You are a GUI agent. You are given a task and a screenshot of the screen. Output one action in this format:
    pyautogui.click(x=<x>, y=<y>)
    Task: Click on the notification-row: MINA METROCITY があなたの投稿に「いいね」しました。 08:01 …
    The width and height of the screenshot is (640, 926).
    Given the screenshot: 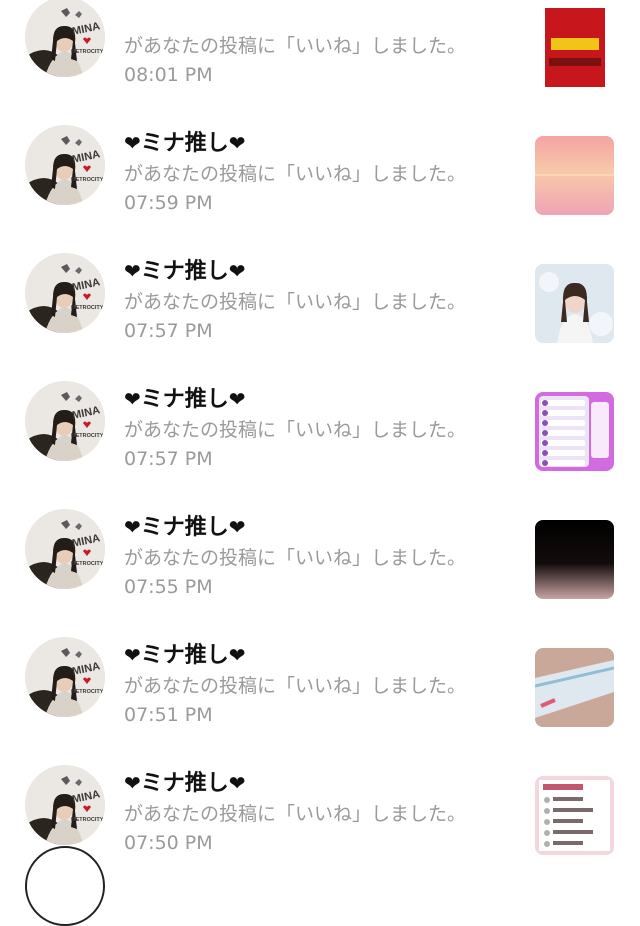 What is the action you would take?
    pyautogui.click(x=320, y=43)
    